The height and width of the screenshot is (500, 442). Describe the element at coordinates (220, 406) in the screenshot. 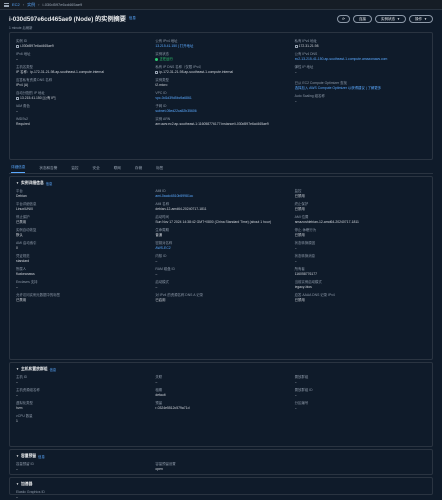

I see `detail-field: 预留 r-0324e5512c579a71d` at that location.